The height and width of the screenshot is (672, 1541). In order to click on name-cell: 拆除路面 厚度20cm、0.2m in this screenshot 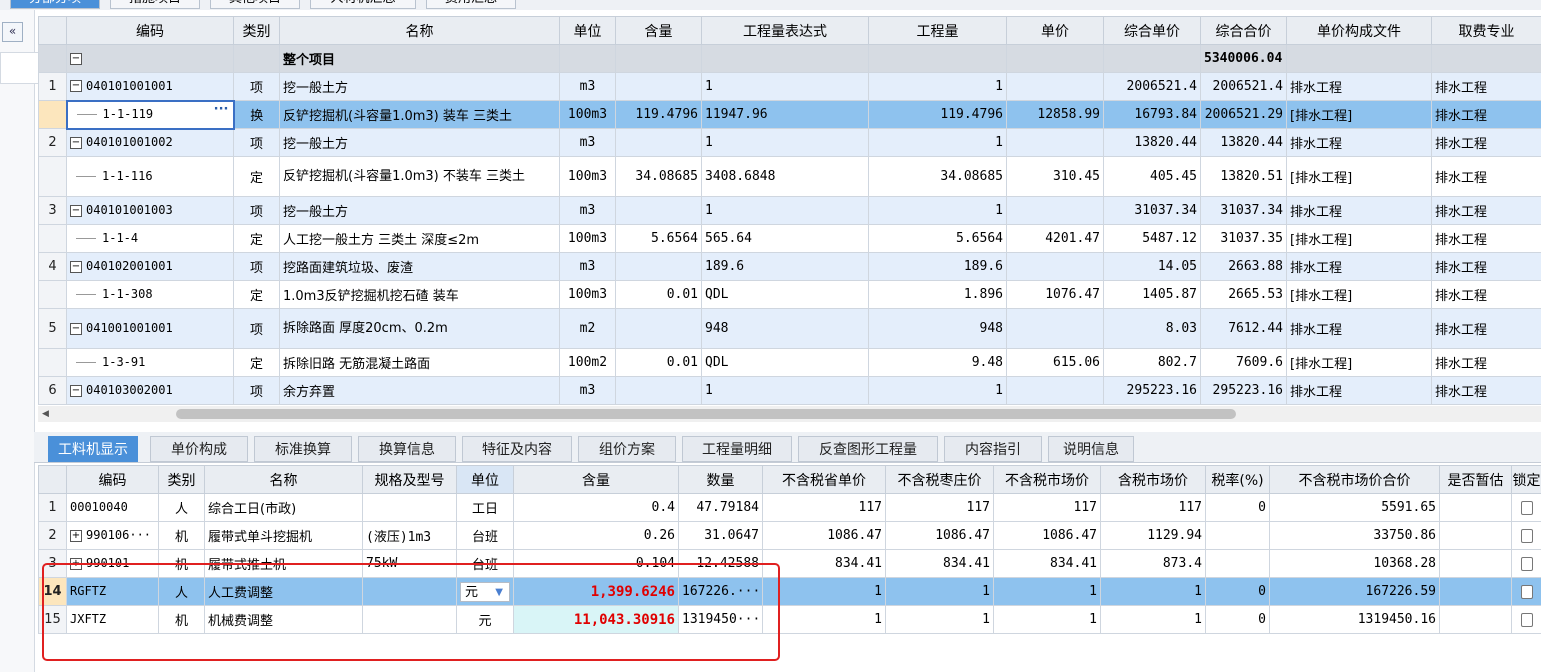, I will do `click(419, 328)`.